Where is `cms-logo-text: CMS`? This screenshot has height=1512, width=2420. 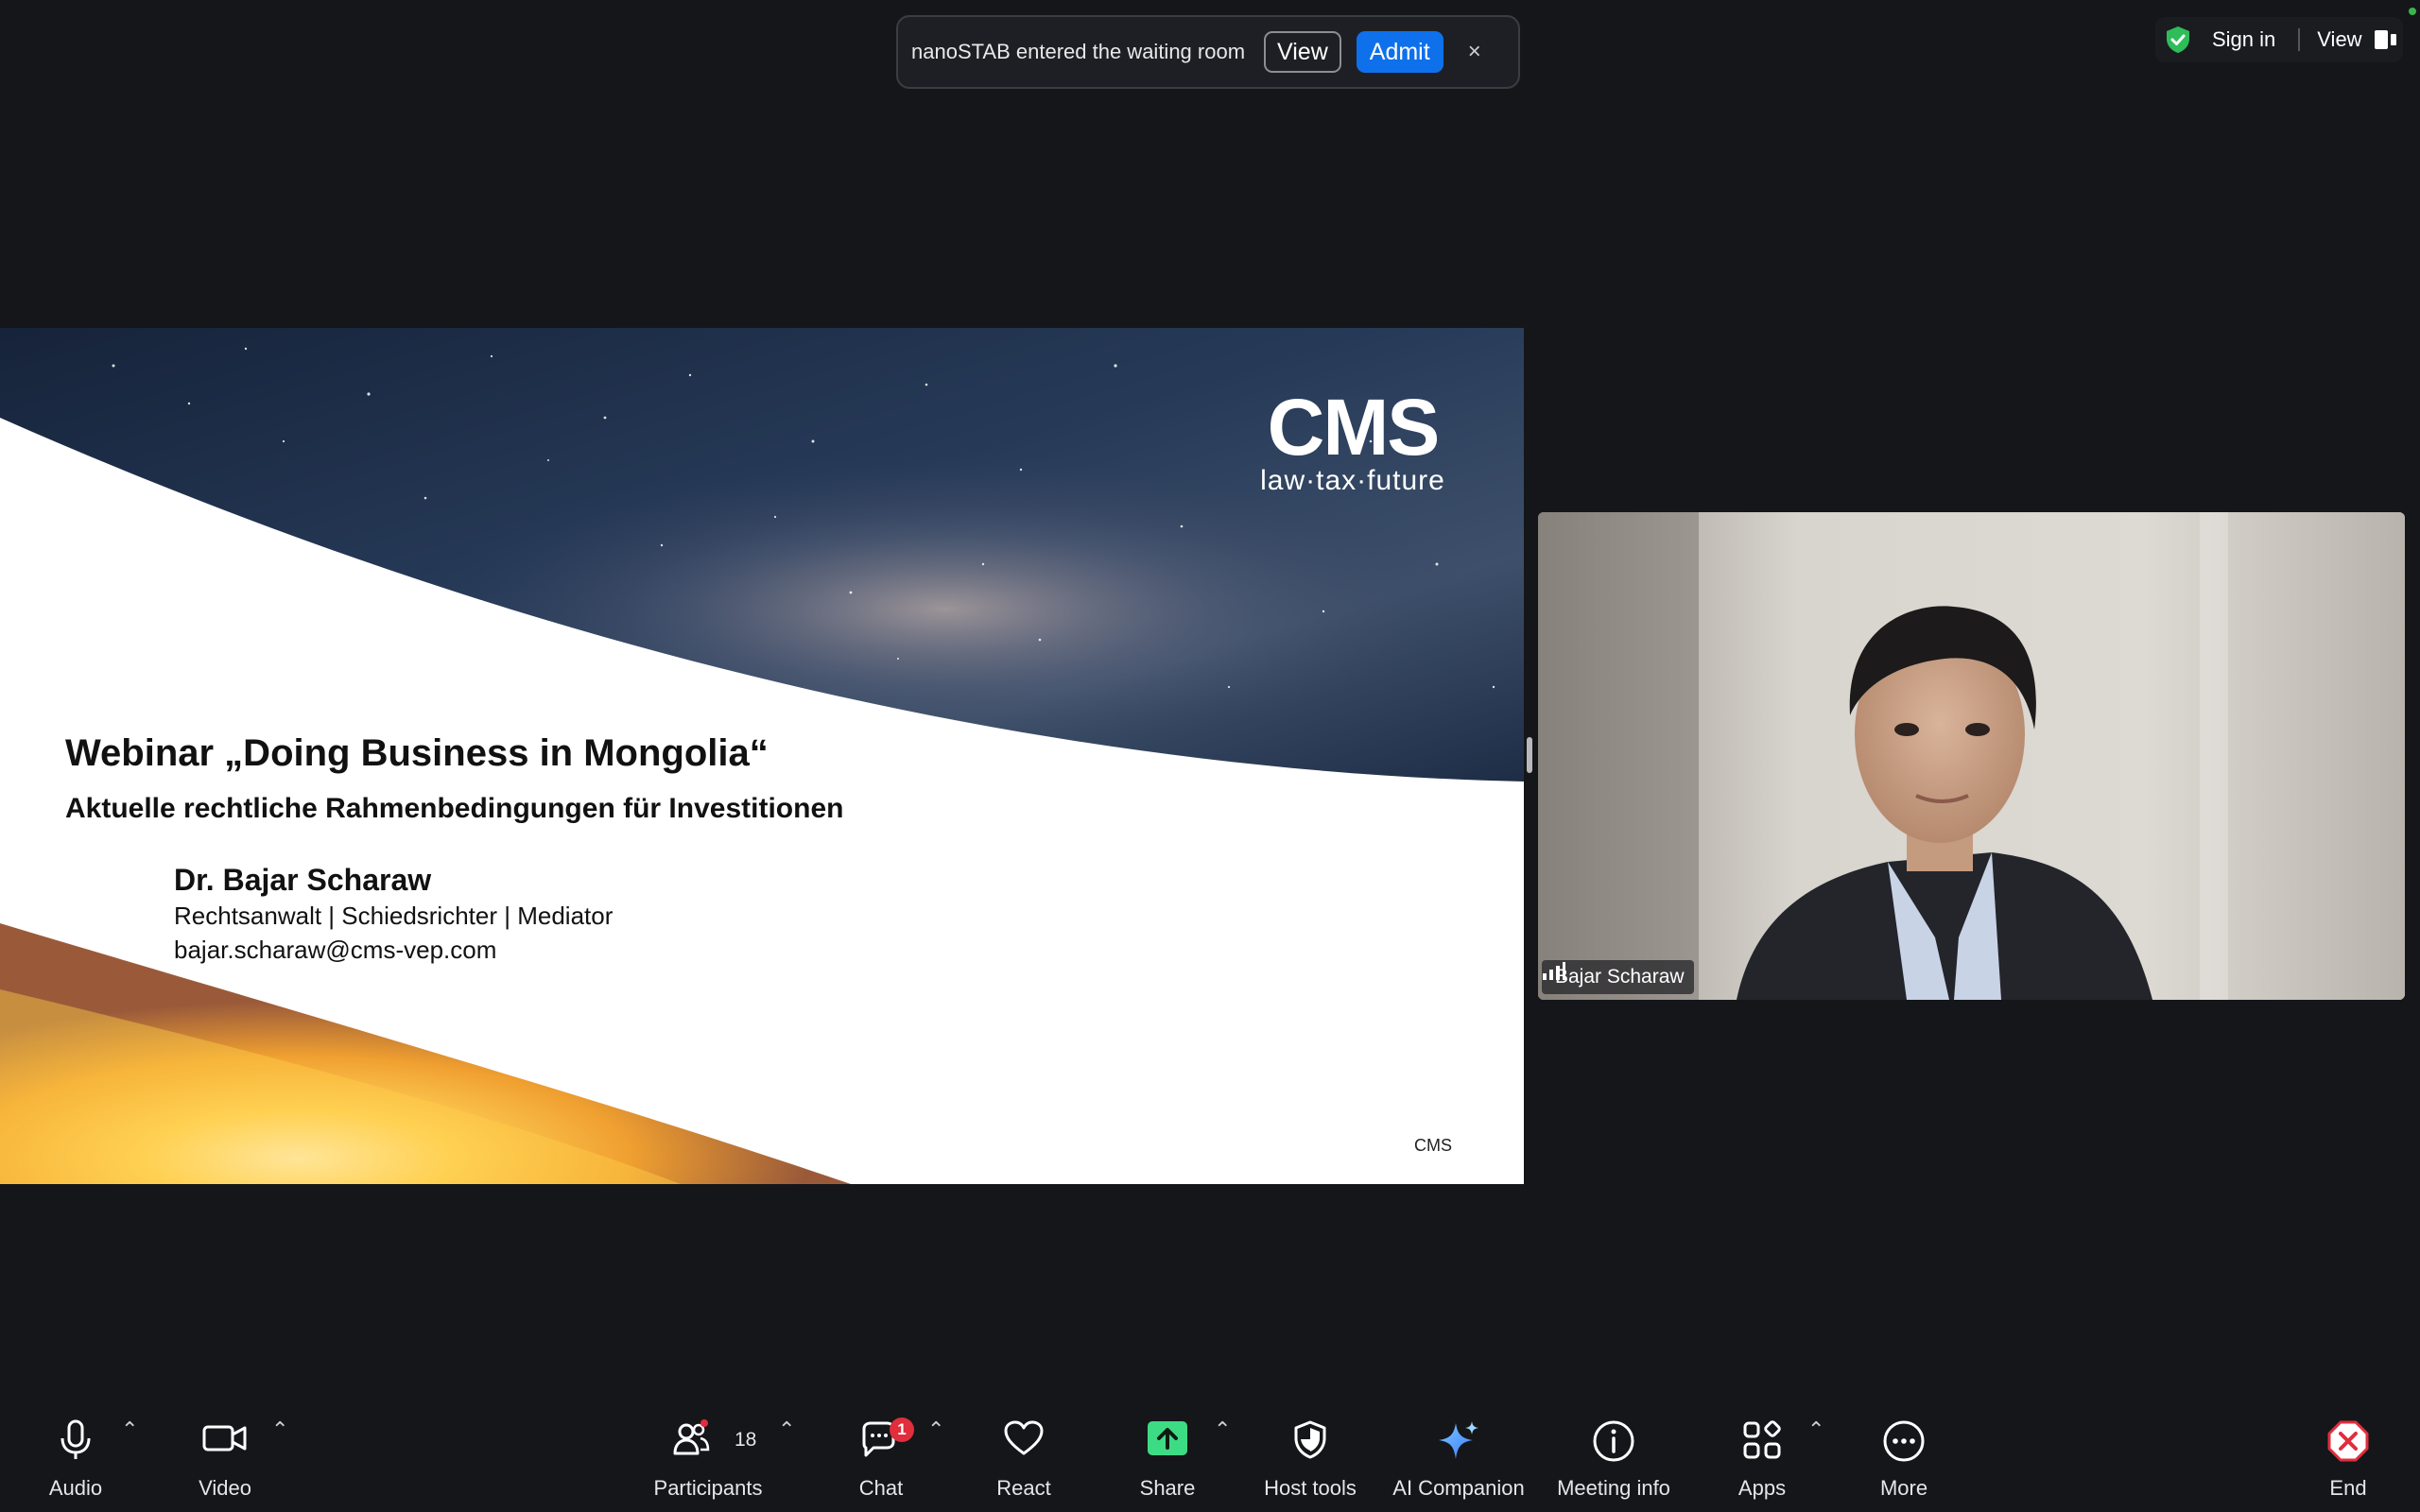
cms-logo-text: CMS is located at coordinates (1354, 427).